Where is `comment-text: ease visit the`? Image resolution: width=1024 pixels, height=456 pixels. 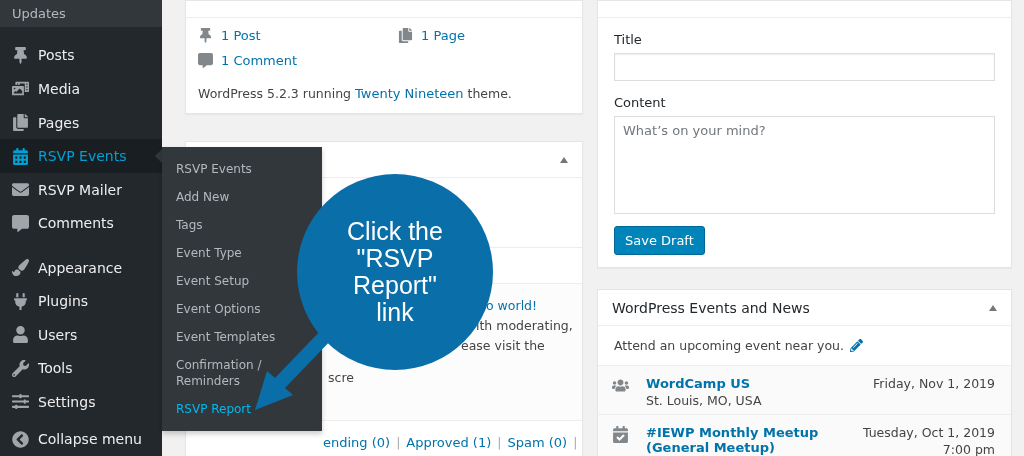 comment-text: ease visit the is located at coordinates (503, 346).